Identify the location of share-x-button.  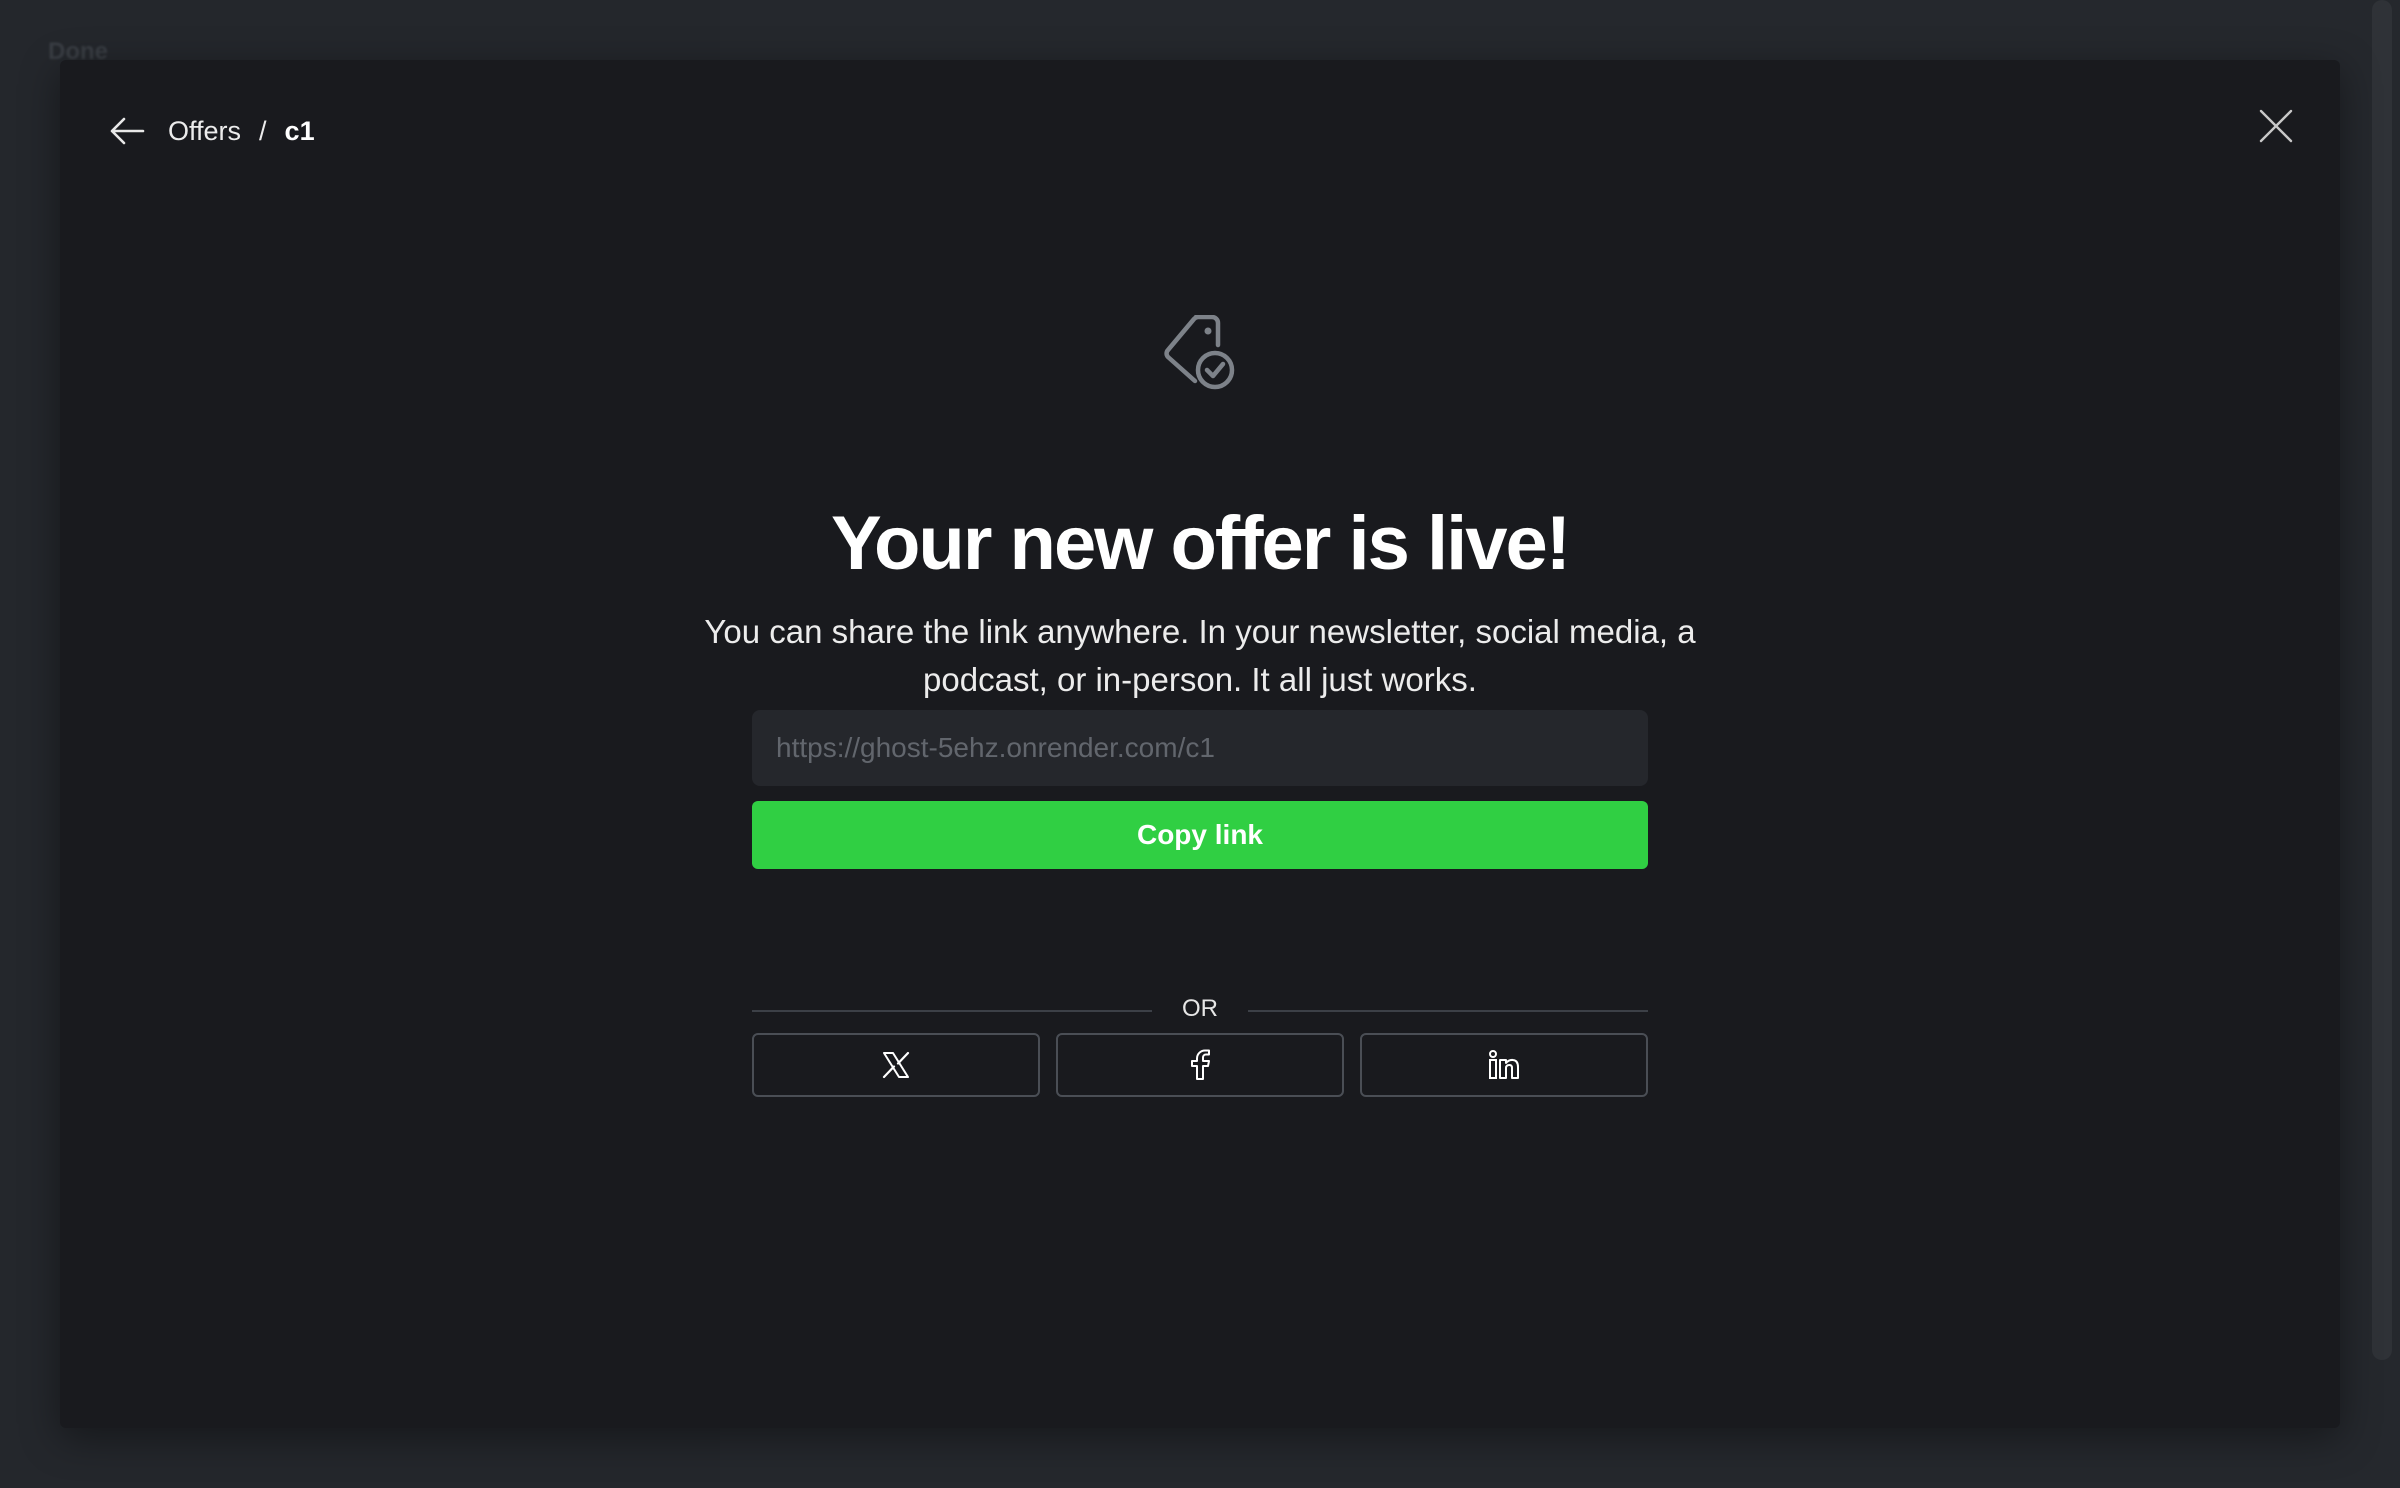
(896, 1065).